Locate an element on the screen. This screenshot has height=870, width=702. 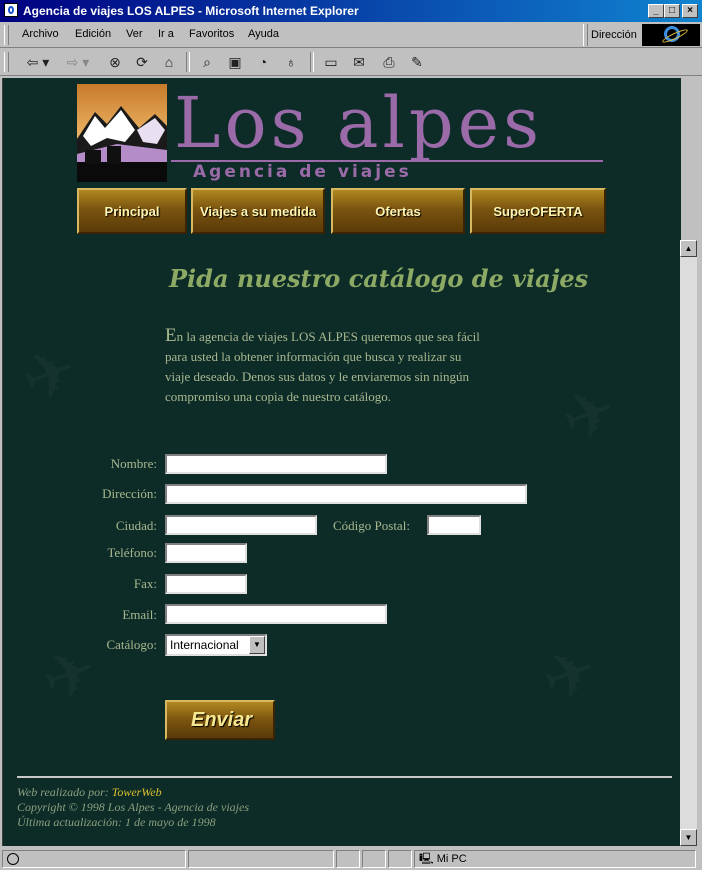
catalogo-select: Internacional ▼ is located at coordinates (216, 645).